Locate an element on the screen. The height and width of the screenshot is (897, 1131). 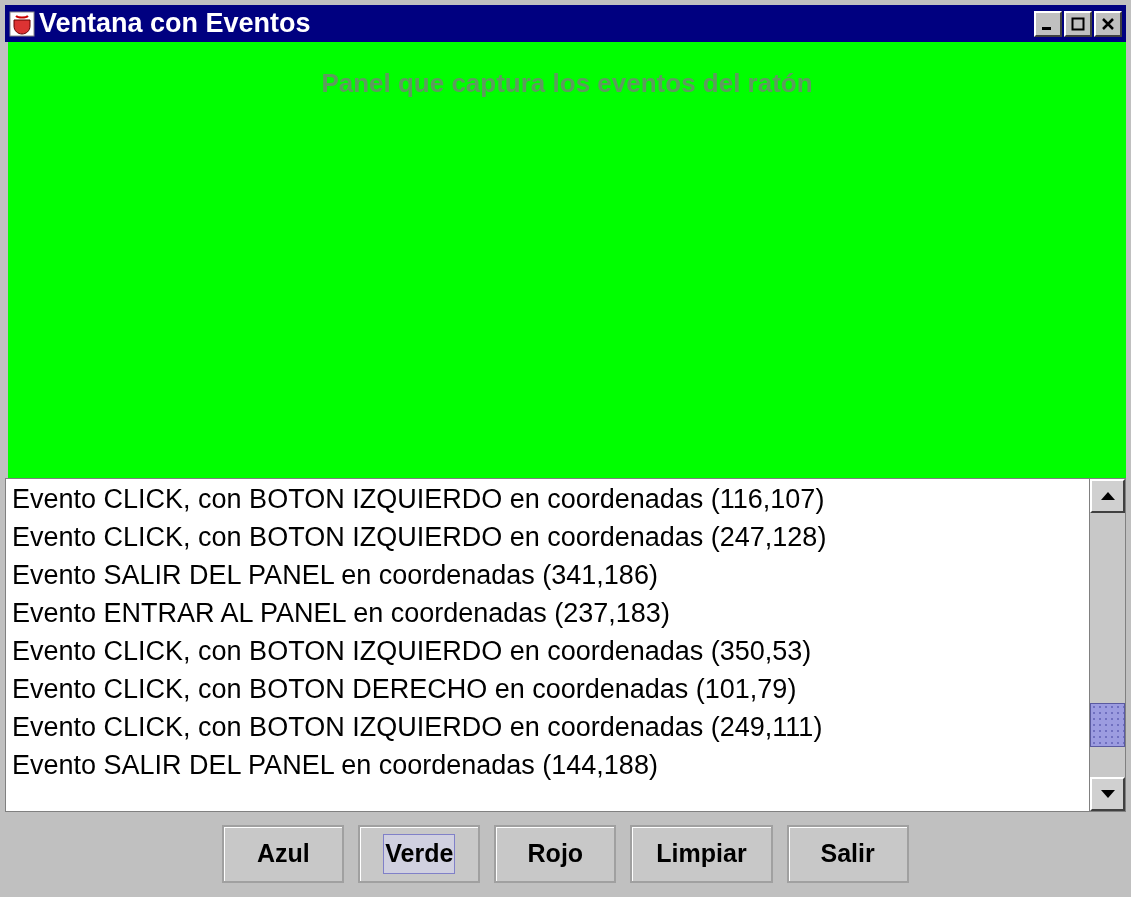
scrollbar is located at coordinates (1107, 645).